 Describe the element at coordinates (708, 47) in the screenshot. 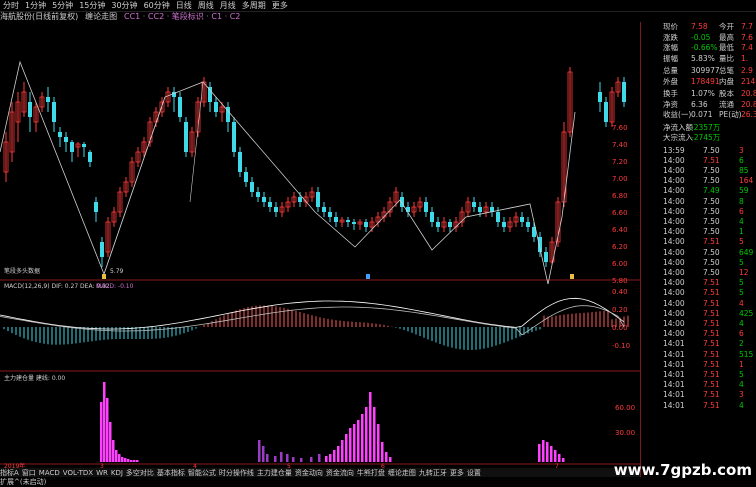

I see `quote-row: 涨幅 -0.66% 最低 7.4` at that location.